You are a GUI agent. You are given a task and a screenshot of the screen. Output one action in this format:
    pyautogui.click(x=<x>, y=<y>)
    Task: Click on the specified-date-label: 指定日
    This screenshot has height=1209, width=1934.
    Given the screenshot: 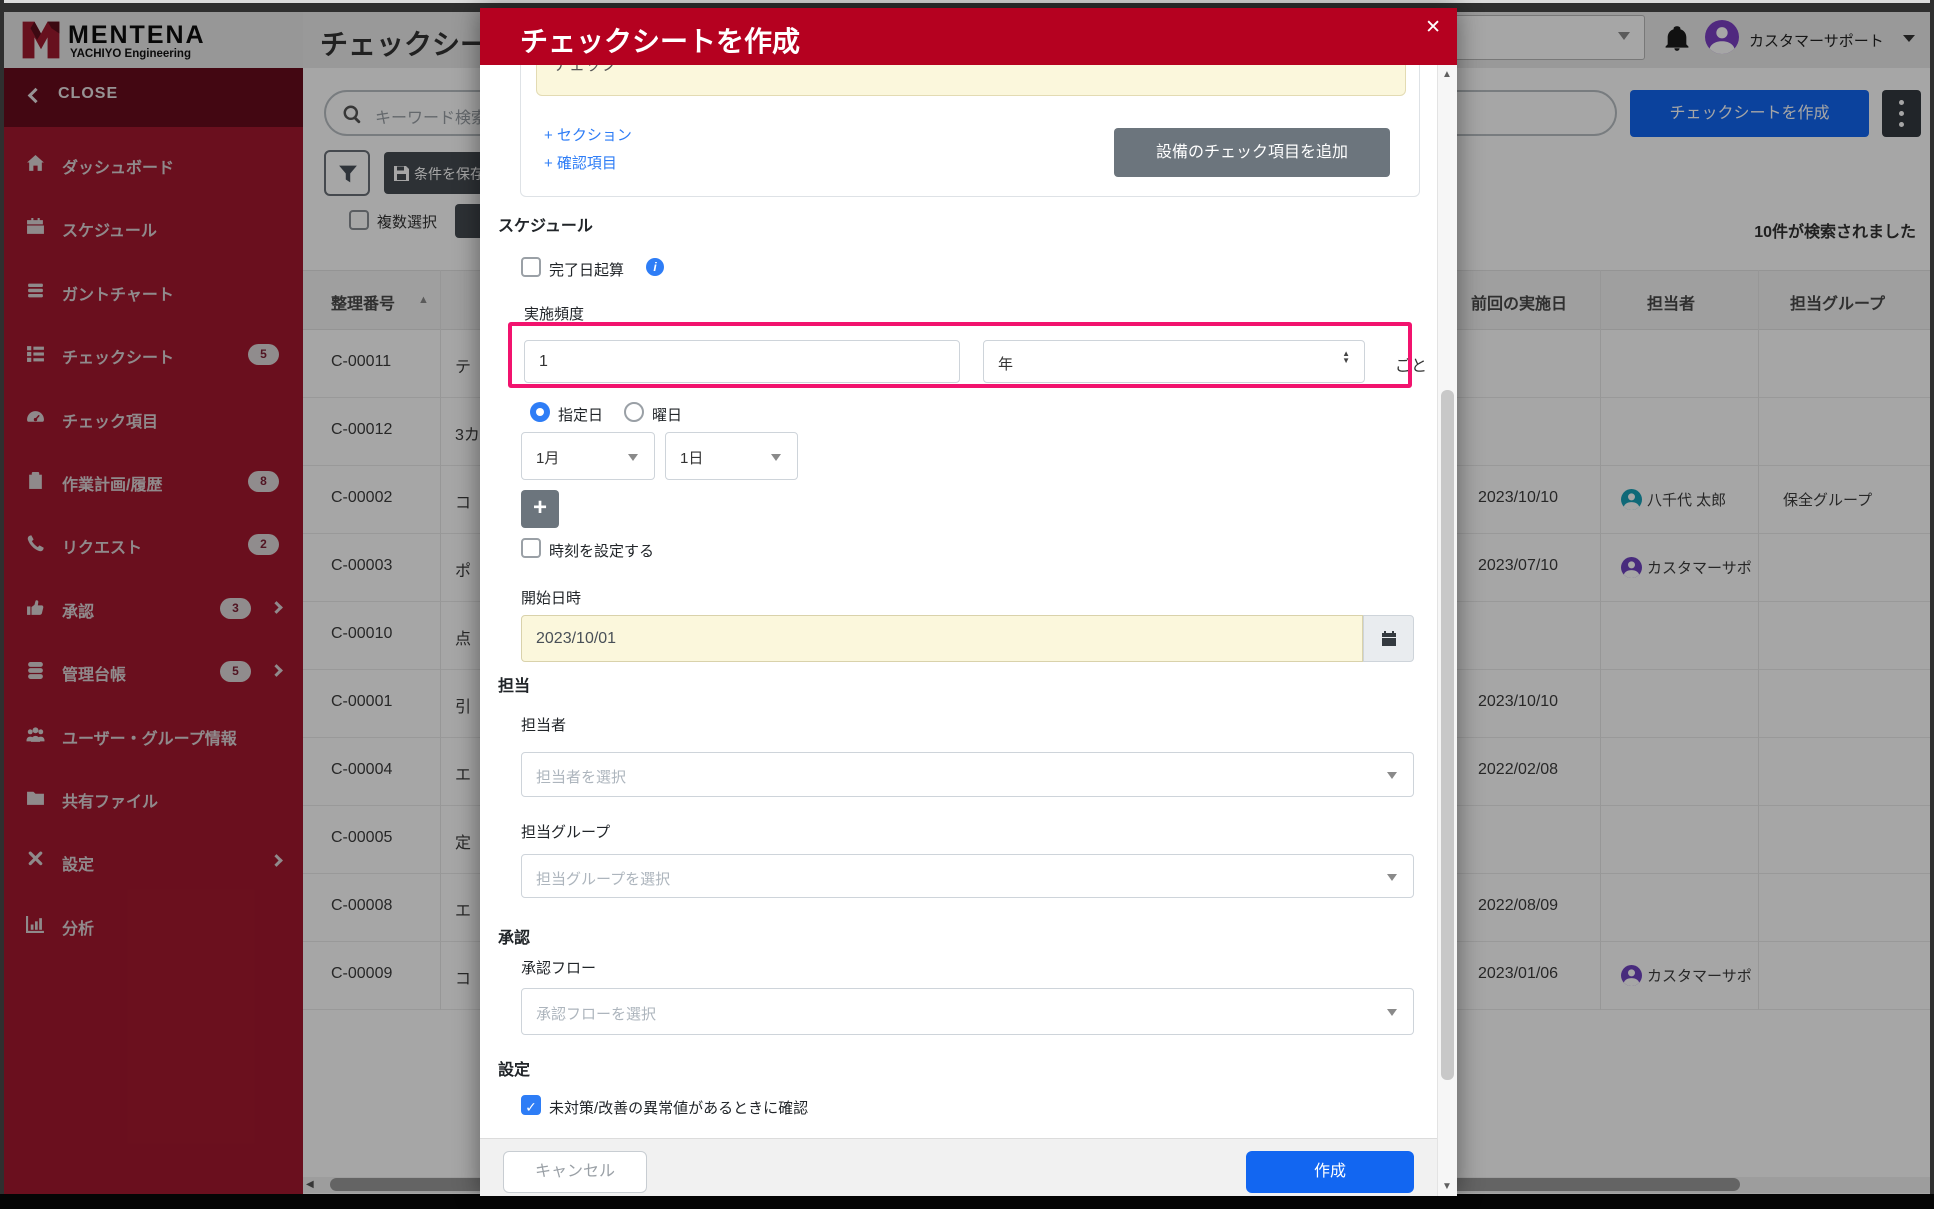 What is the action you would take?
    pyautogui.click(x=581, y=415)
    